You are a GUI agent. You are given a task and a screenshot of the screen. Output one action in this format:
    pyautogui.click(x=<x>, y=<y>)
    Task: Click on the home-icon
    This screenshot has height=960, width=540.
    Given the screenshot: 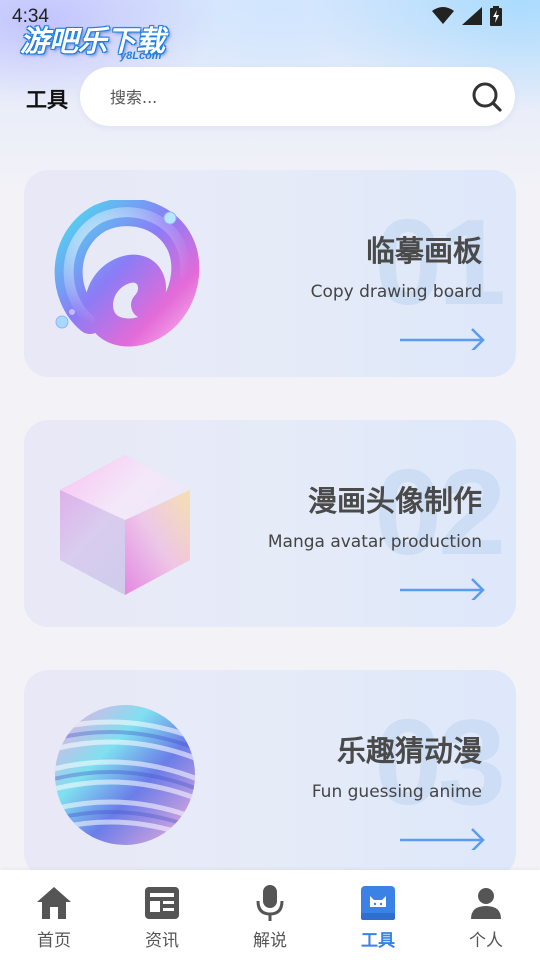 What is the action you would take?
    pyautogui.click(x=54, y=903)
    